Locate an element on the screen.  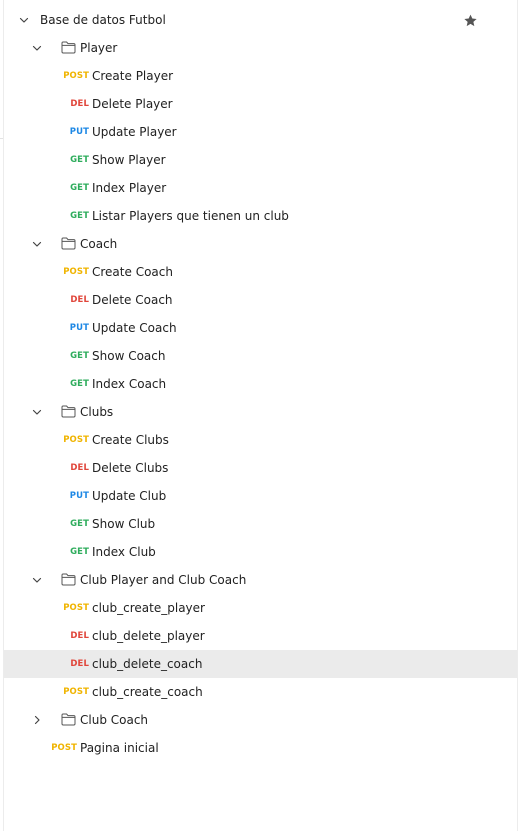
request-row-update-coach: PUT Update Coach is located at coordinates (260, 328).